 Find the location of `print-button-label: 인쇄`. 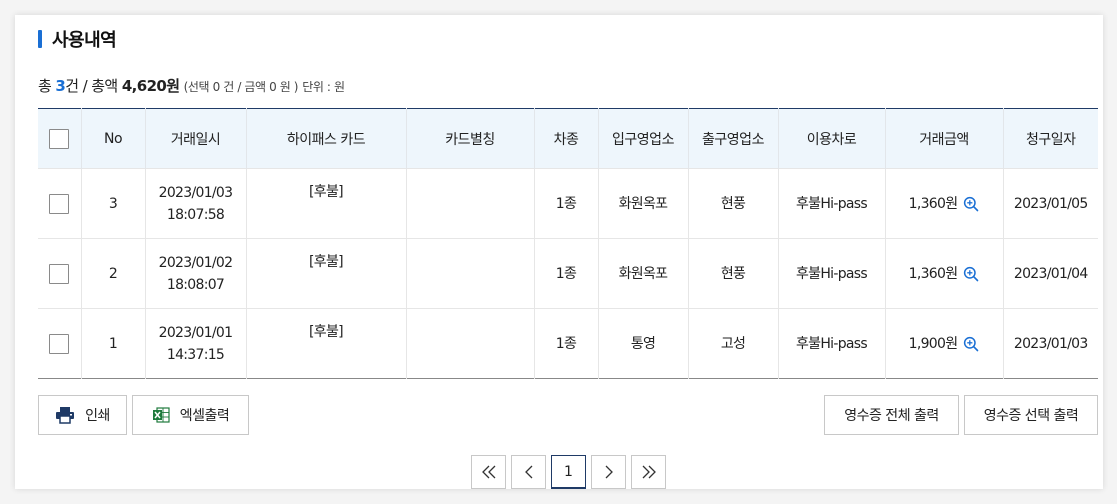

print-button-label: 인쇄 is located at coordinates (97, 416).